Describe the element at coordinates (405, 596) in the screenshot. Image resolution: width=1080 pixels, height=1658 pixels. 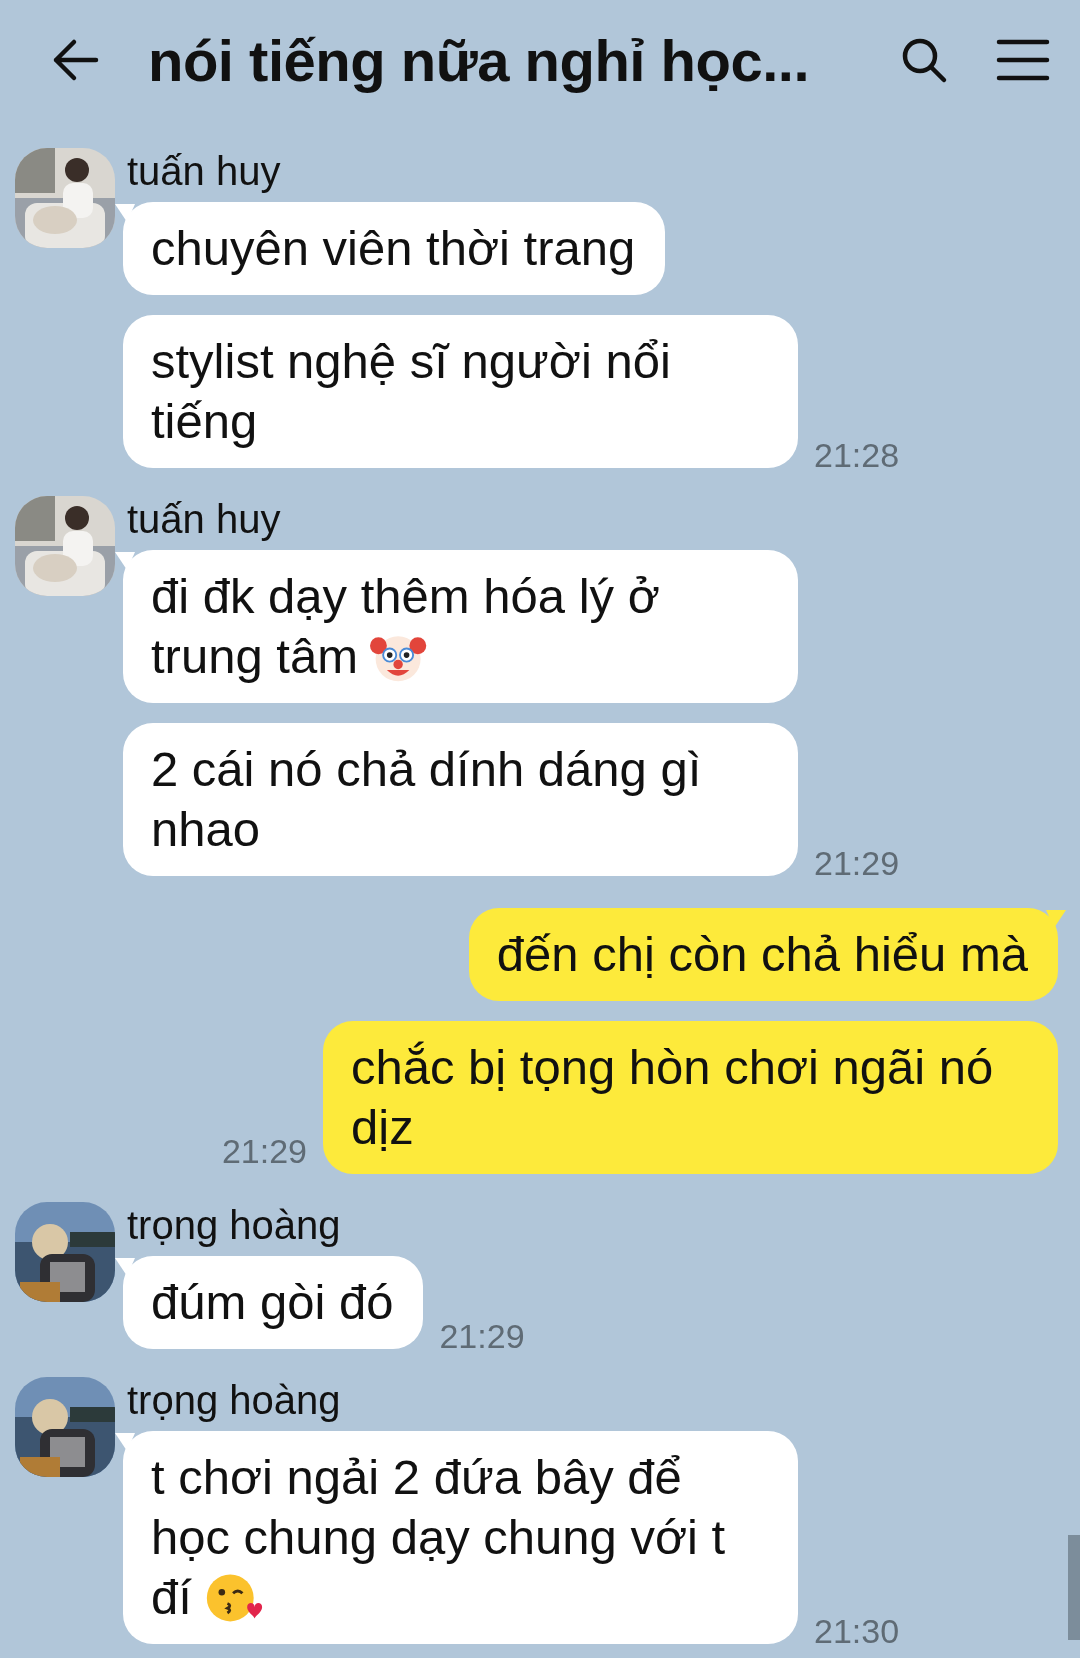
I see `message-text: đi đk dạy thêm hóa lý ở` at that location.